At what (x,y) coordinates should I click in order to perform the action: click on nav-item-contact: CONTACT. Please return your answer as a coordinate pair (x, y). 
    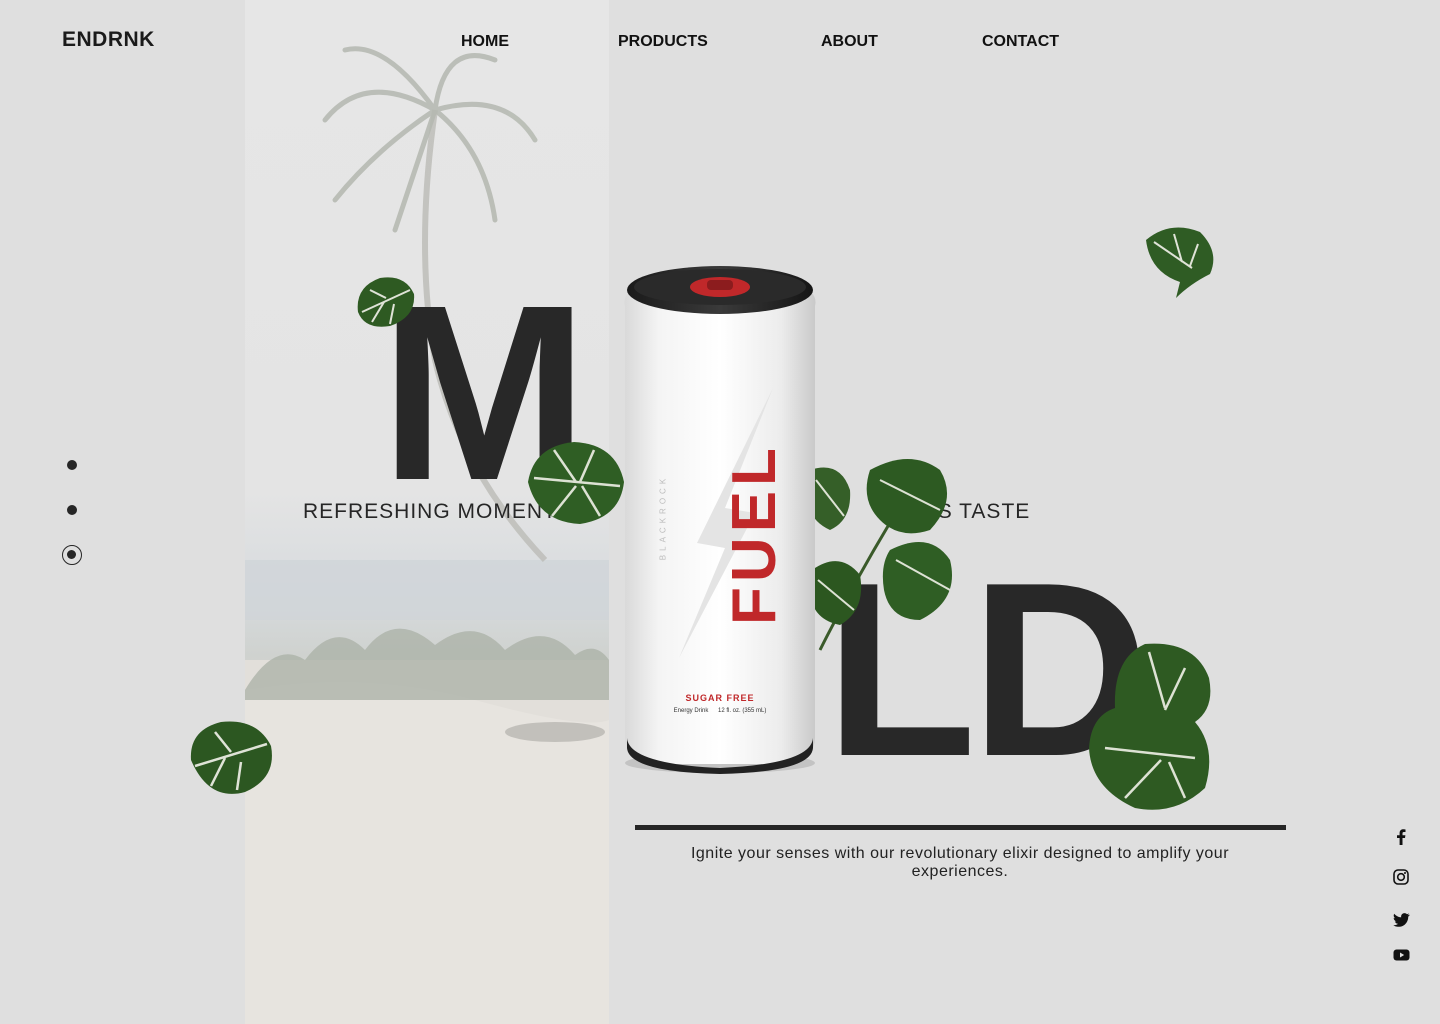
    Looking at the image, I should click on (1020, 42).